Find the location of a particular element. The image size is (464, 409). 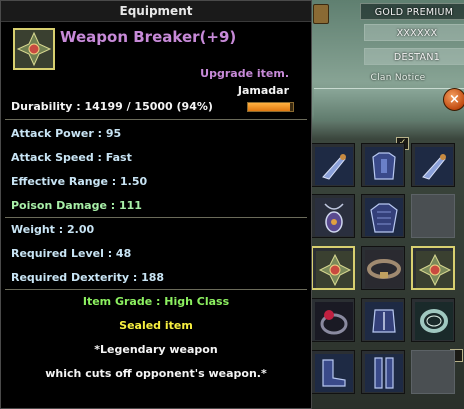

stat-attack-power: Attack Power : 95 is located at coordinates (66, 133).